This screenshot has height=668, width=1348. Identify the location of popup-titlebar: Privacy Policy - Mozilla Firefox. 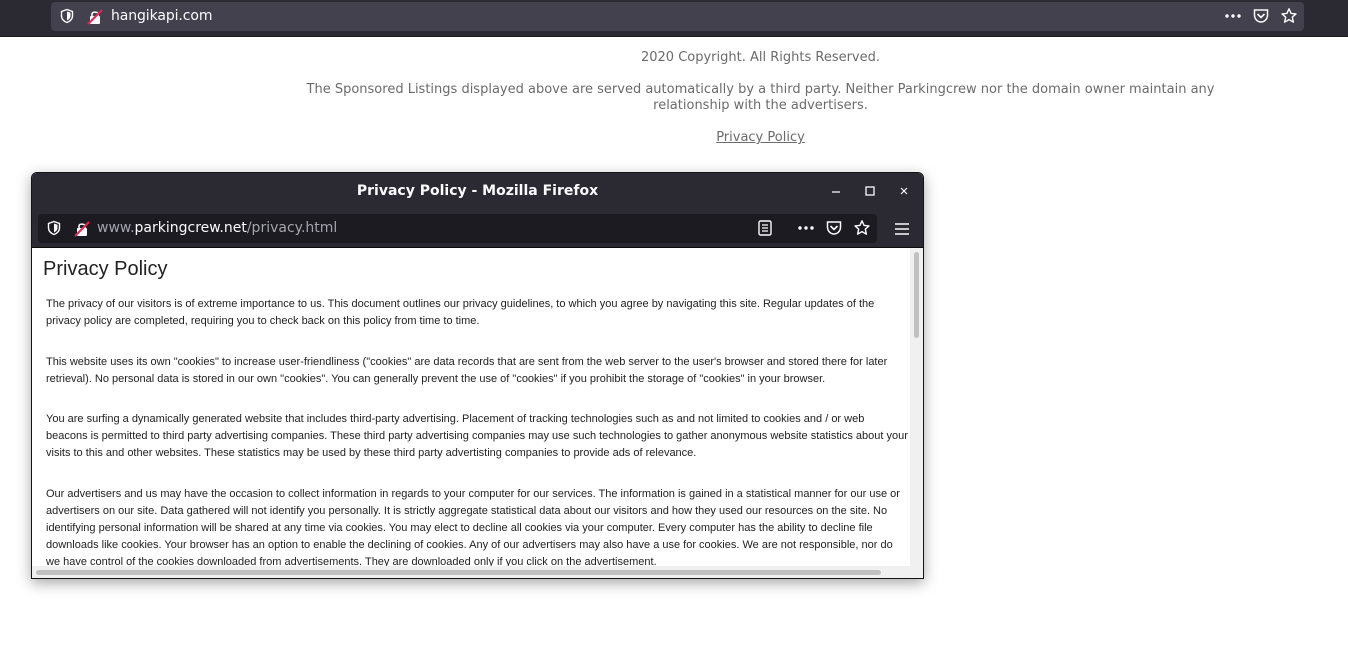
(477, 191).